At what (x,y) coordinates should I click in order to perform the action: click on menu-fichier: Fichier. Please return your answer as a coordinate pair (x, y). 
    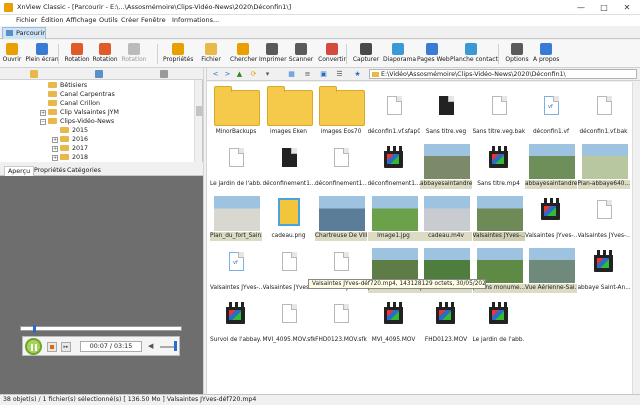
    Looking at the image, I should click on (26, 20).